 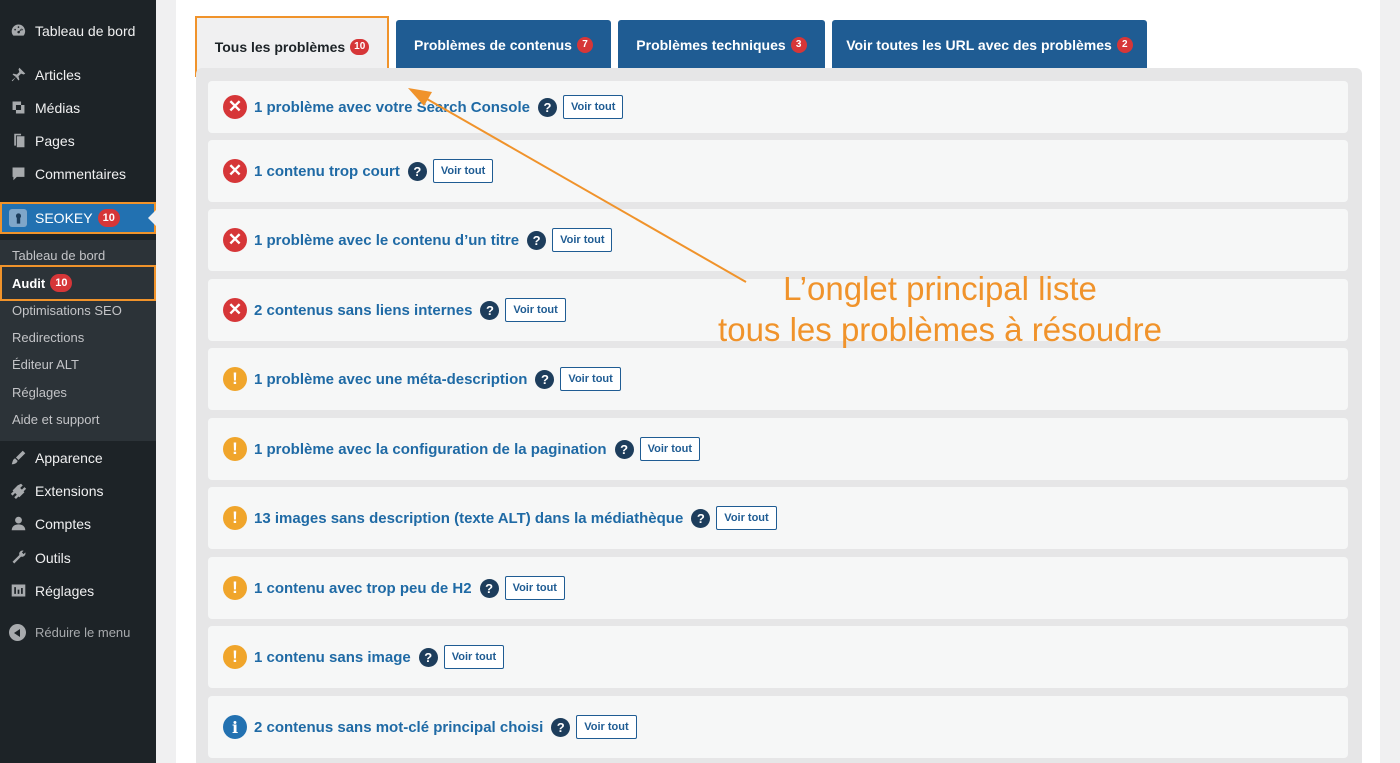 What do you see at coordinates (332, 657) in the screenshot?
I see `issue-label: 1 contenu sans image` at bounding box center [332, 657].